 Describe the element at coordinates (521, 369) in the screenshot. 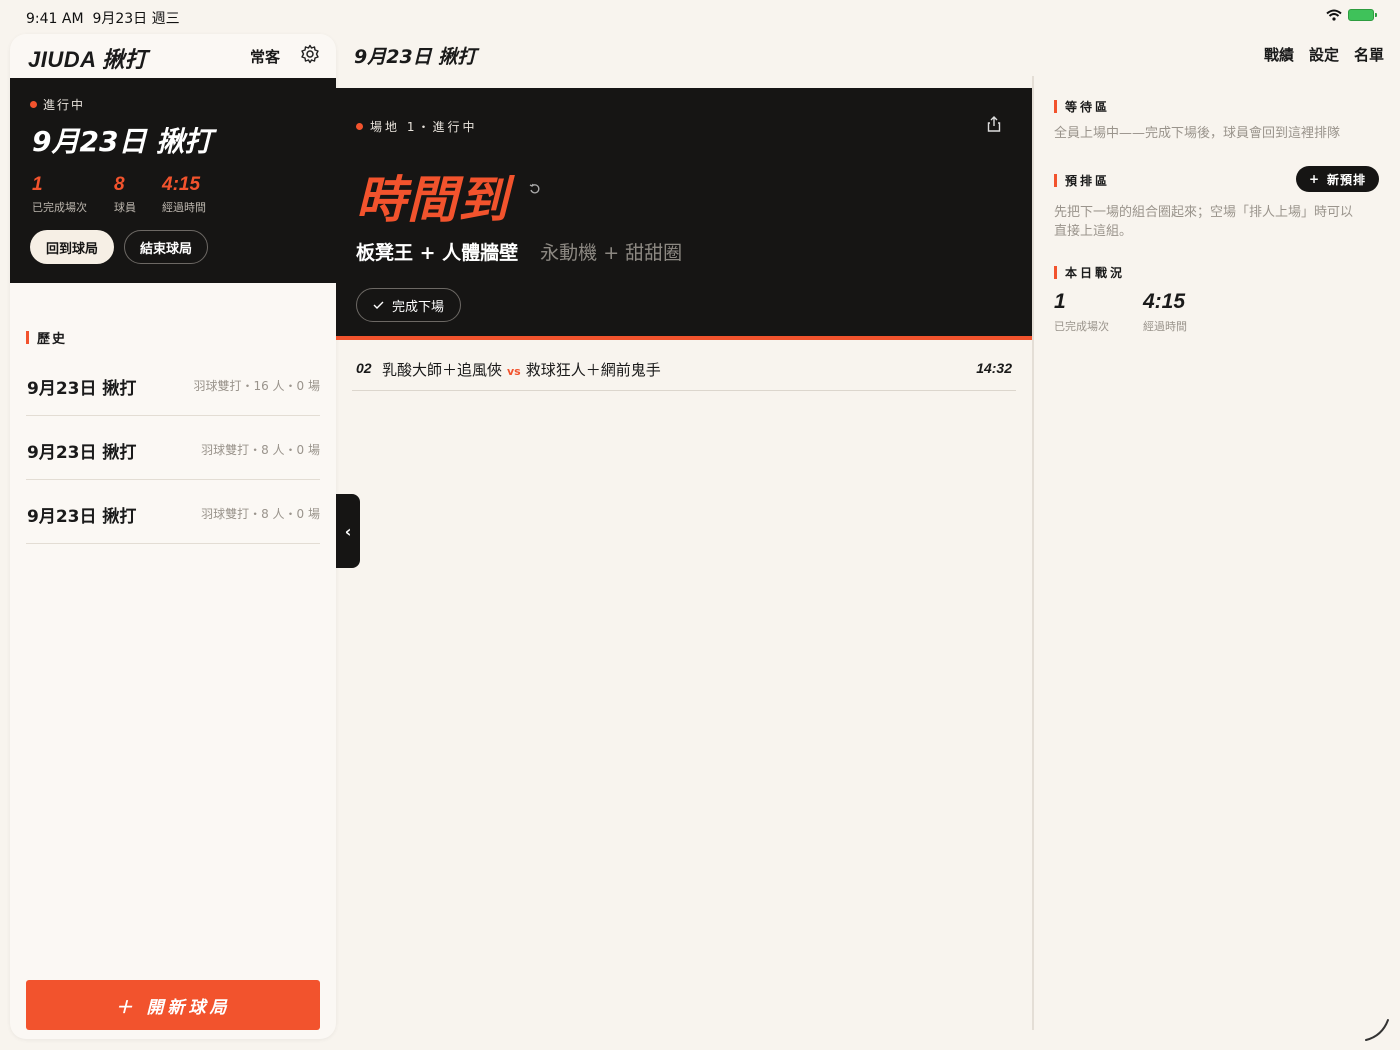

I see `queue-teams: 乳酸大師＋追風俠 vs 救球狂人＋網前鬼手` at that location.